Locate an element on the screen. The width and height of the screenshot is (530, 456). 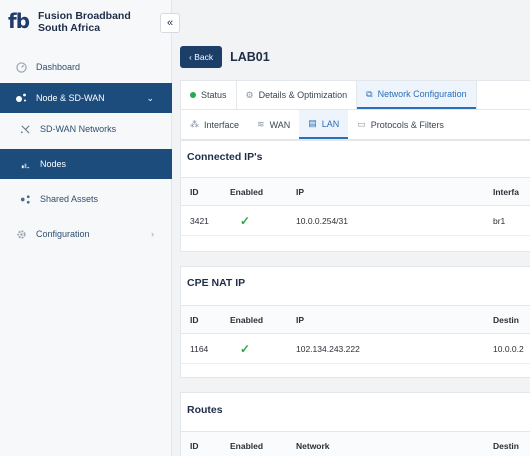
sidebar-item-label: Configuration is located at coordinates (63, 234).